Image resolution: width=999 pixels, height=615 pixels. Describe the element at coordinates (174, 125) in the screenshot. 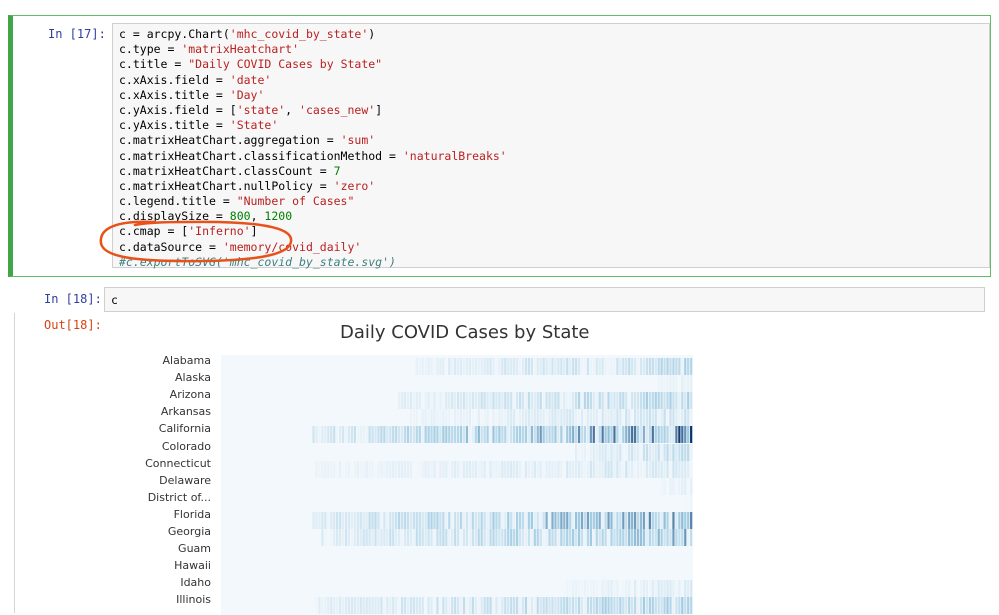

I see `code-token: c.yAxis.title =` at that location.